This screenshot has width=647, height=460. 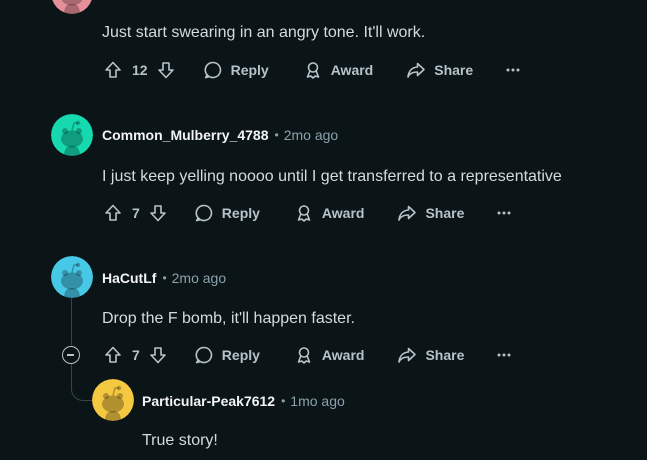 I want to click on comment-actions: 12 Reply Award Share, so click(x=313, y=70).